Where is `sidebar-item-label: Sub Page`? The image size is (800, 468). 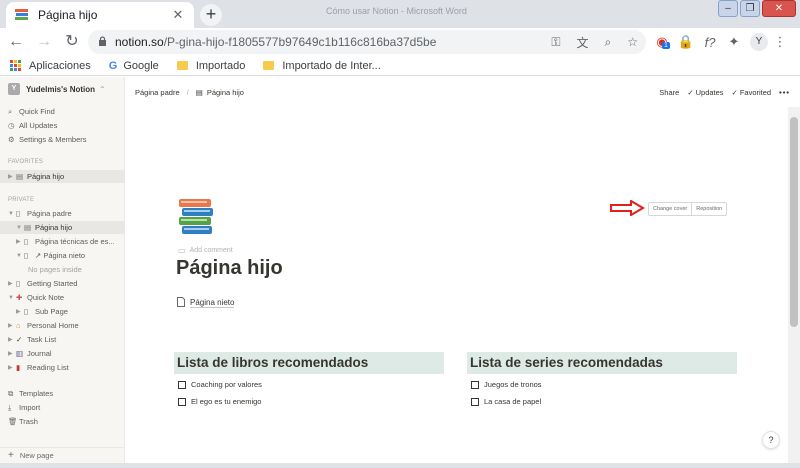 sidebar-item-label: Sub Page is located at coordinates (51, 311).